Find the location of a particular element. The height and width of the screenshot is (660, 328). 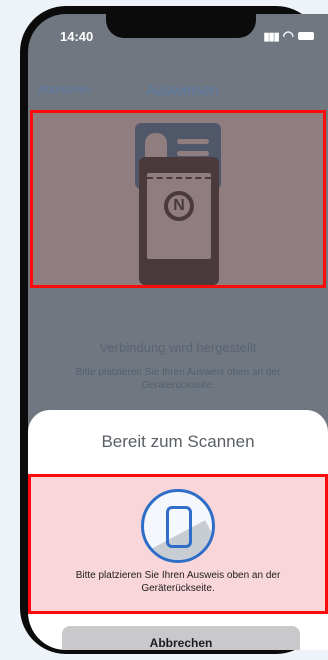

status-time: 14:40 is located at coordinates (77, 36).